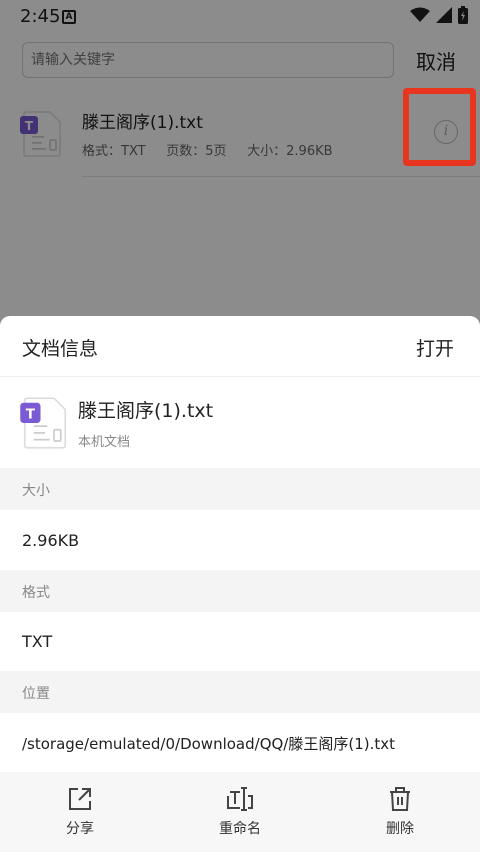 The height and width of the screenshot is (852, 480). What do you see at coordinates (400, 812) in the screenshot?
I see `delete-button: 删除` at bounding box center [400, 812].